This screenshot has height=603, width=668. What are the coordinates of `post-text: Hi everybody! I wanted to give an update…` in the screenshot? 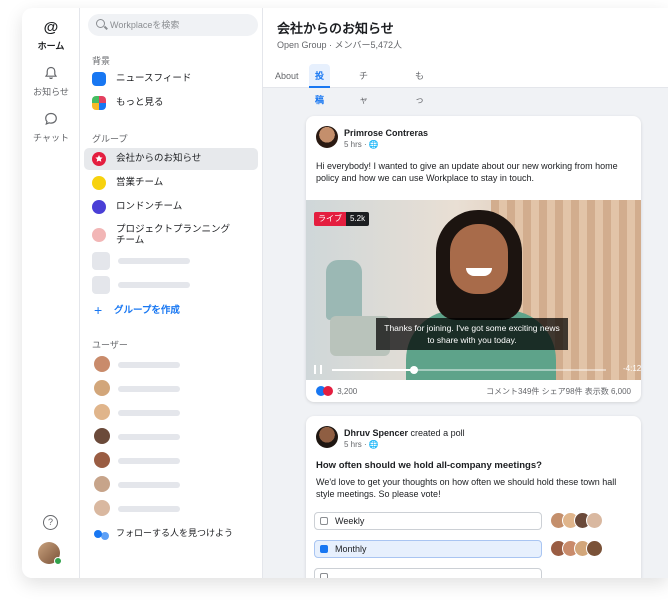 It's located at (467, 172).